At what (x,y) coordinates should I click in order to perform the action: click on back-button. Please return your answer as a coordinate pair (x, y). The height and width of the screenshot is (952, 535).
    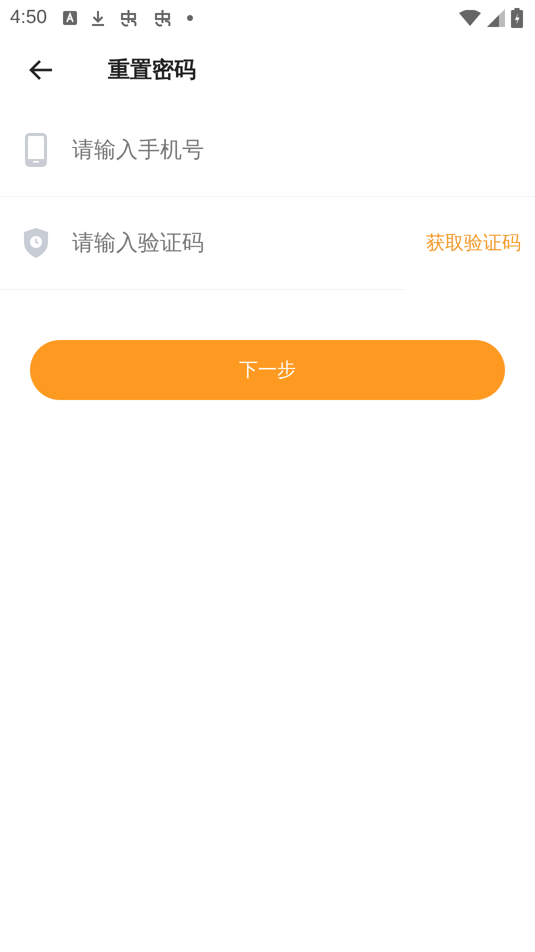
    Looking at the image, I should click on (41, 70).